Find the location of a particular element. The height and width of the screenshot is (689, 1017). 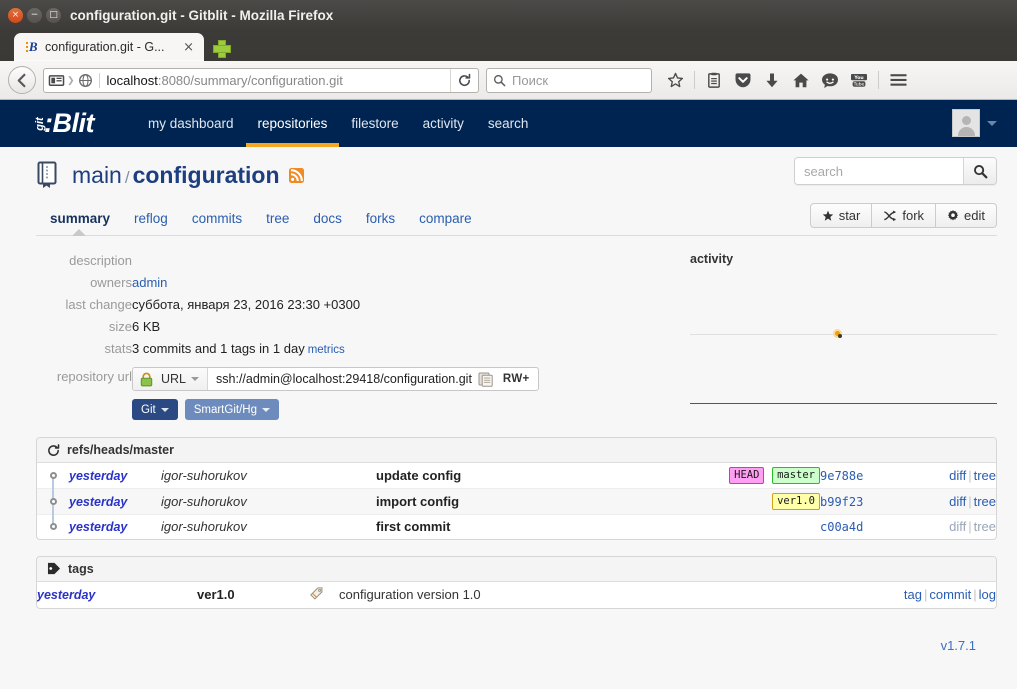

window-close-button: × is located at coordinates (15, 15).